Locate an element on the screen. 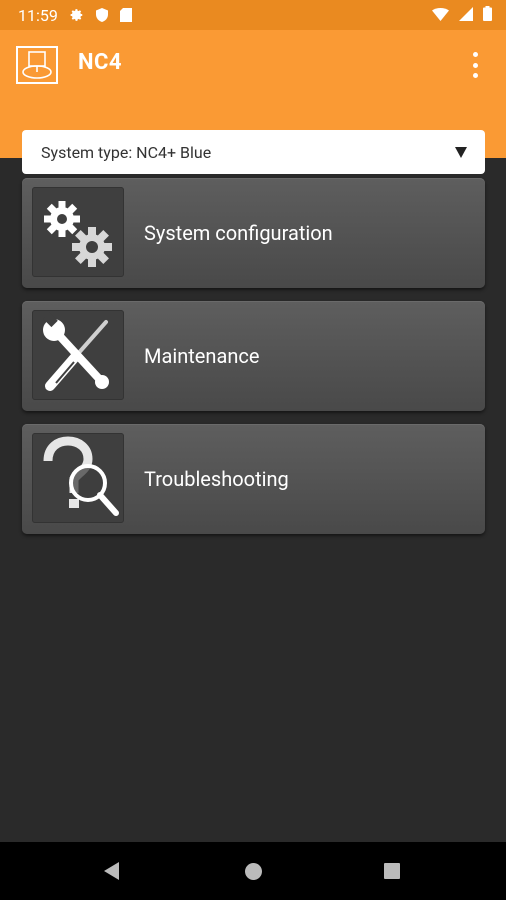  system-configuration-button: System configuration is located at coordinates (253, 233).